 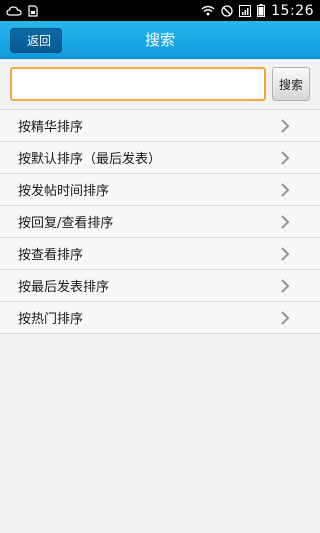 I want to click on nav-bar: 返回 搜索, so click(x=160, y=40).